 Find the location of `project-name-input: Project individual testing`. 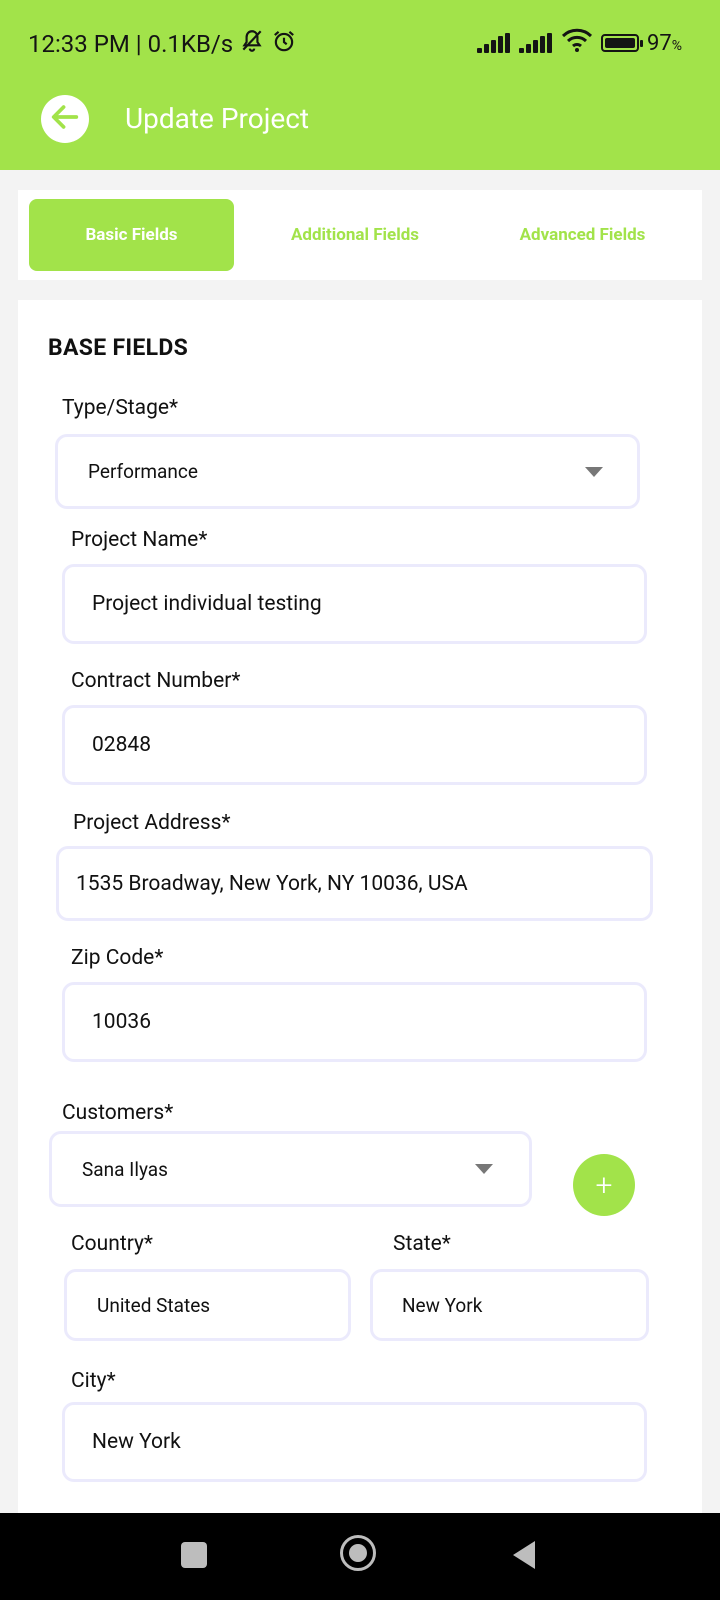

project-name-input: Project individual testing is located at coordinates (354, 604).